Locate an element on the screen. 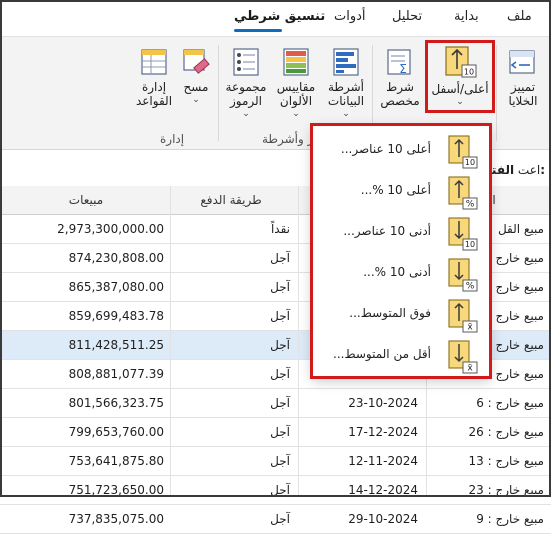 This screenshot has height=534, width=551. table-row: 801,566,323.75 آجل 23-10-2024 مبيع خارج : 6 is located at coordinates (275, 403).